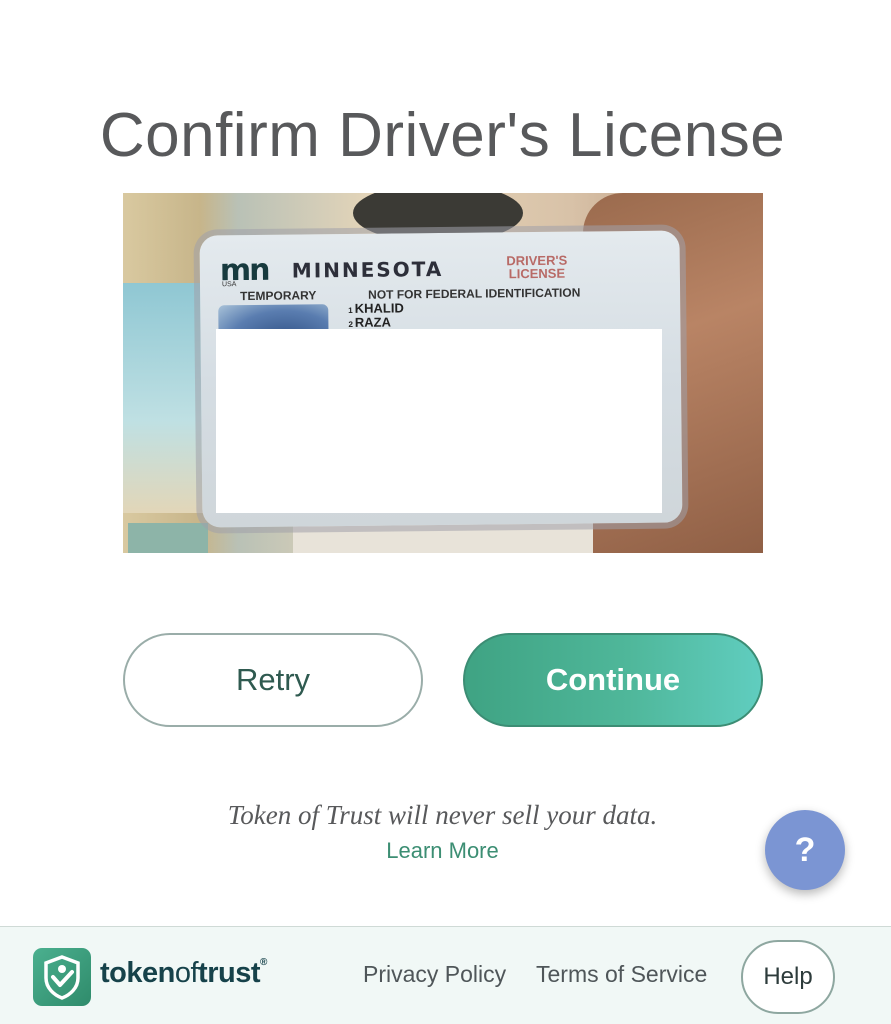 Image resolution: width=891 pixels, height=1024 pixels. Describe the element at coordinates (376, 308) in the screenshot. I see `card-first-name: 1 KHALID` at that location.